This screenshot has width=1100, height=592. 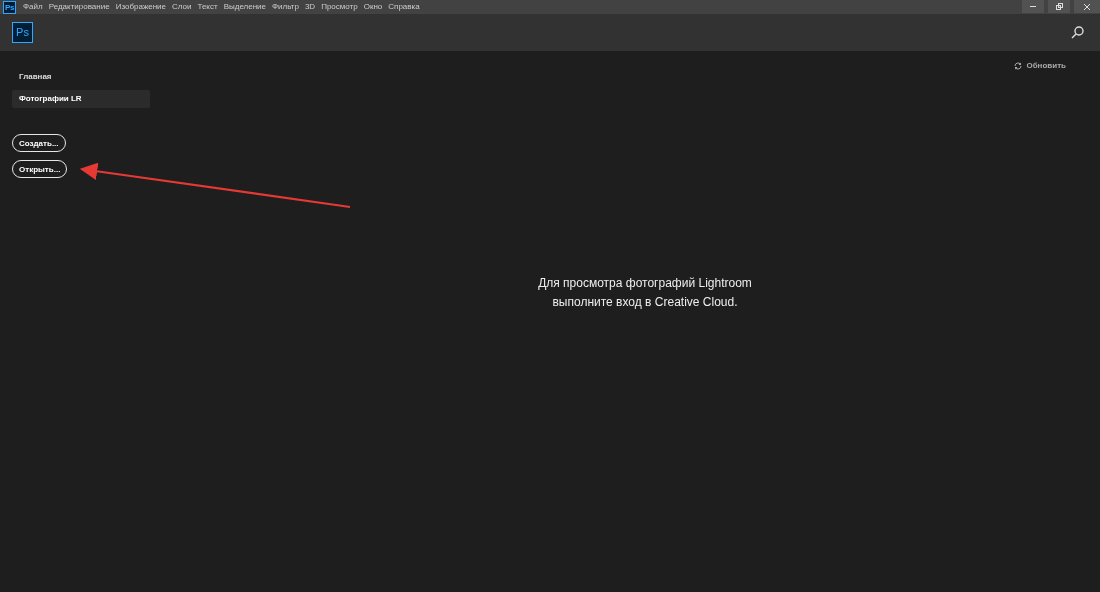 I want to click on refresh-icon, so click(x=1018, y=66).